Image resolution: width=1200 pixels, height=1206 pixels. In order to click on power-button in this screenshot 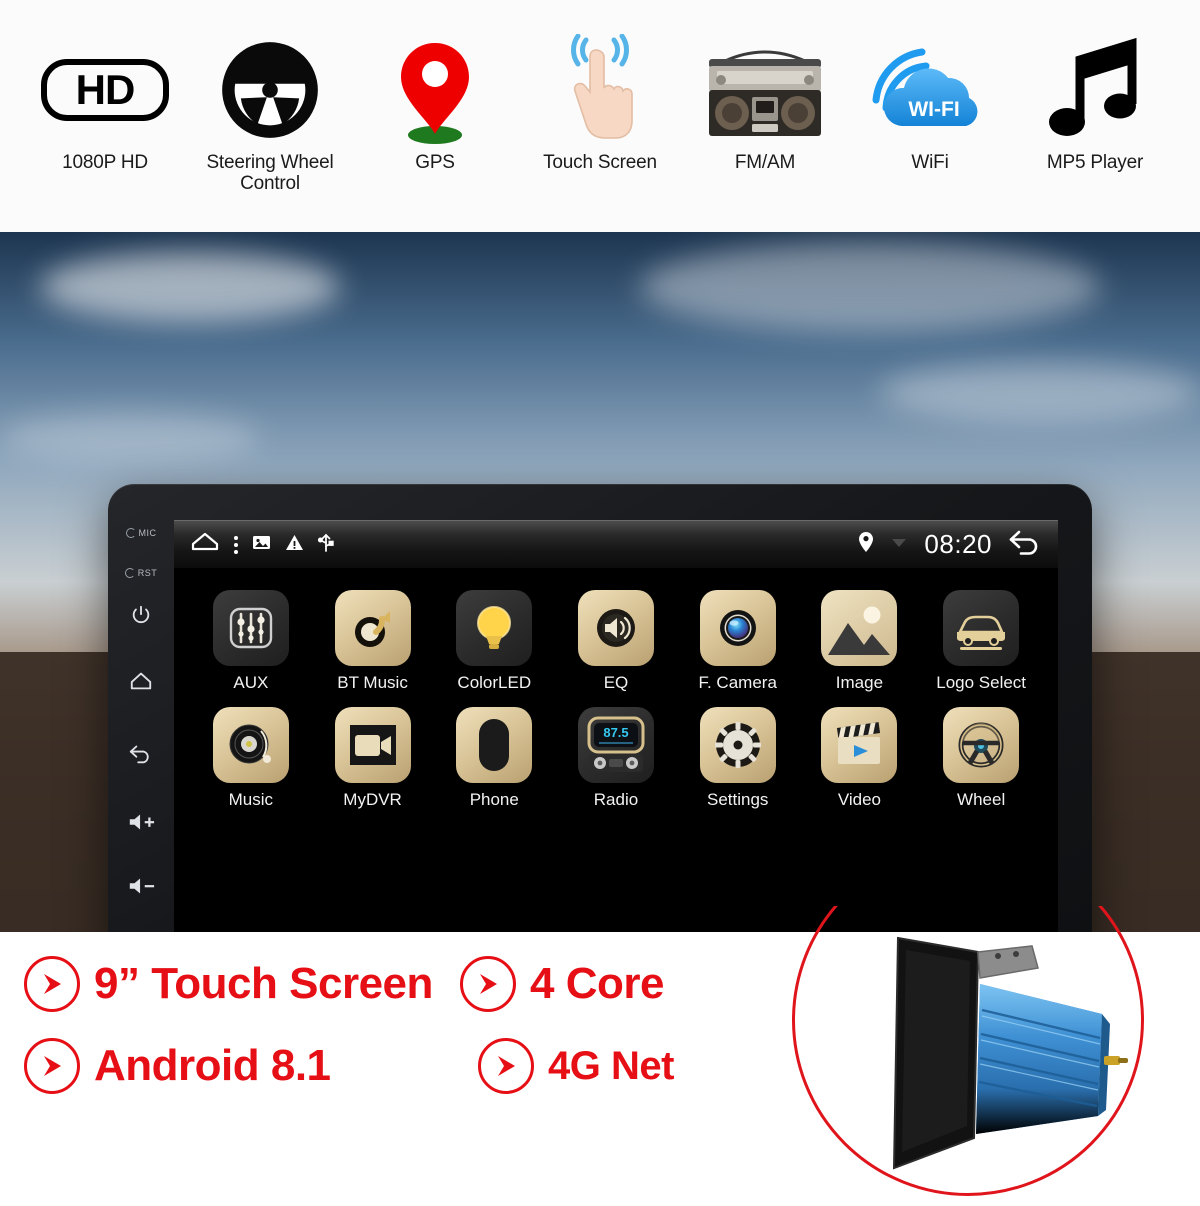, I will do `click(141, 615)`.